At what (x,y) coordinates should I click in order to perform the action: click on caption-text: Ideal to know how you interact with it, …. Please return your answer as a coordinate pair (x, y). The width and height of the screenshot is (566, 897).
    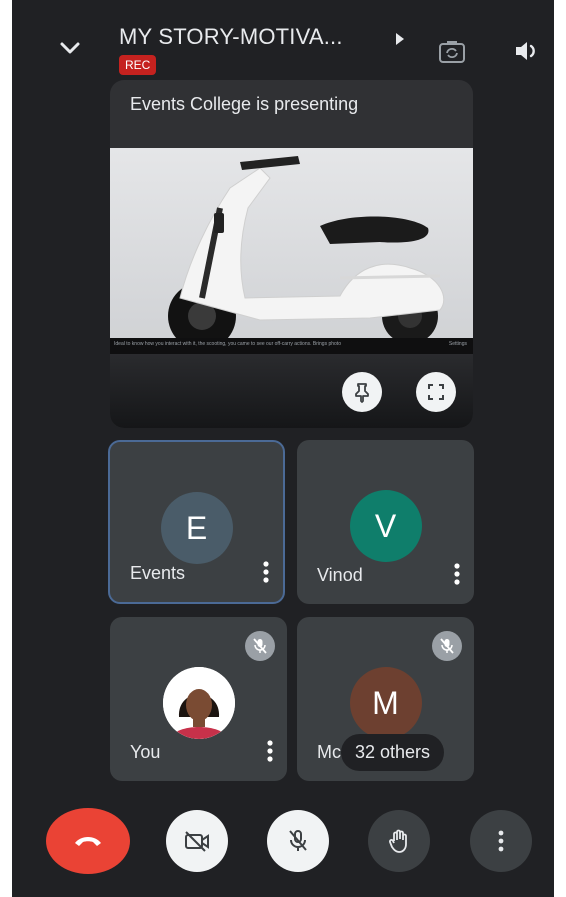
    Looking at the image, I should click on (227, 344).